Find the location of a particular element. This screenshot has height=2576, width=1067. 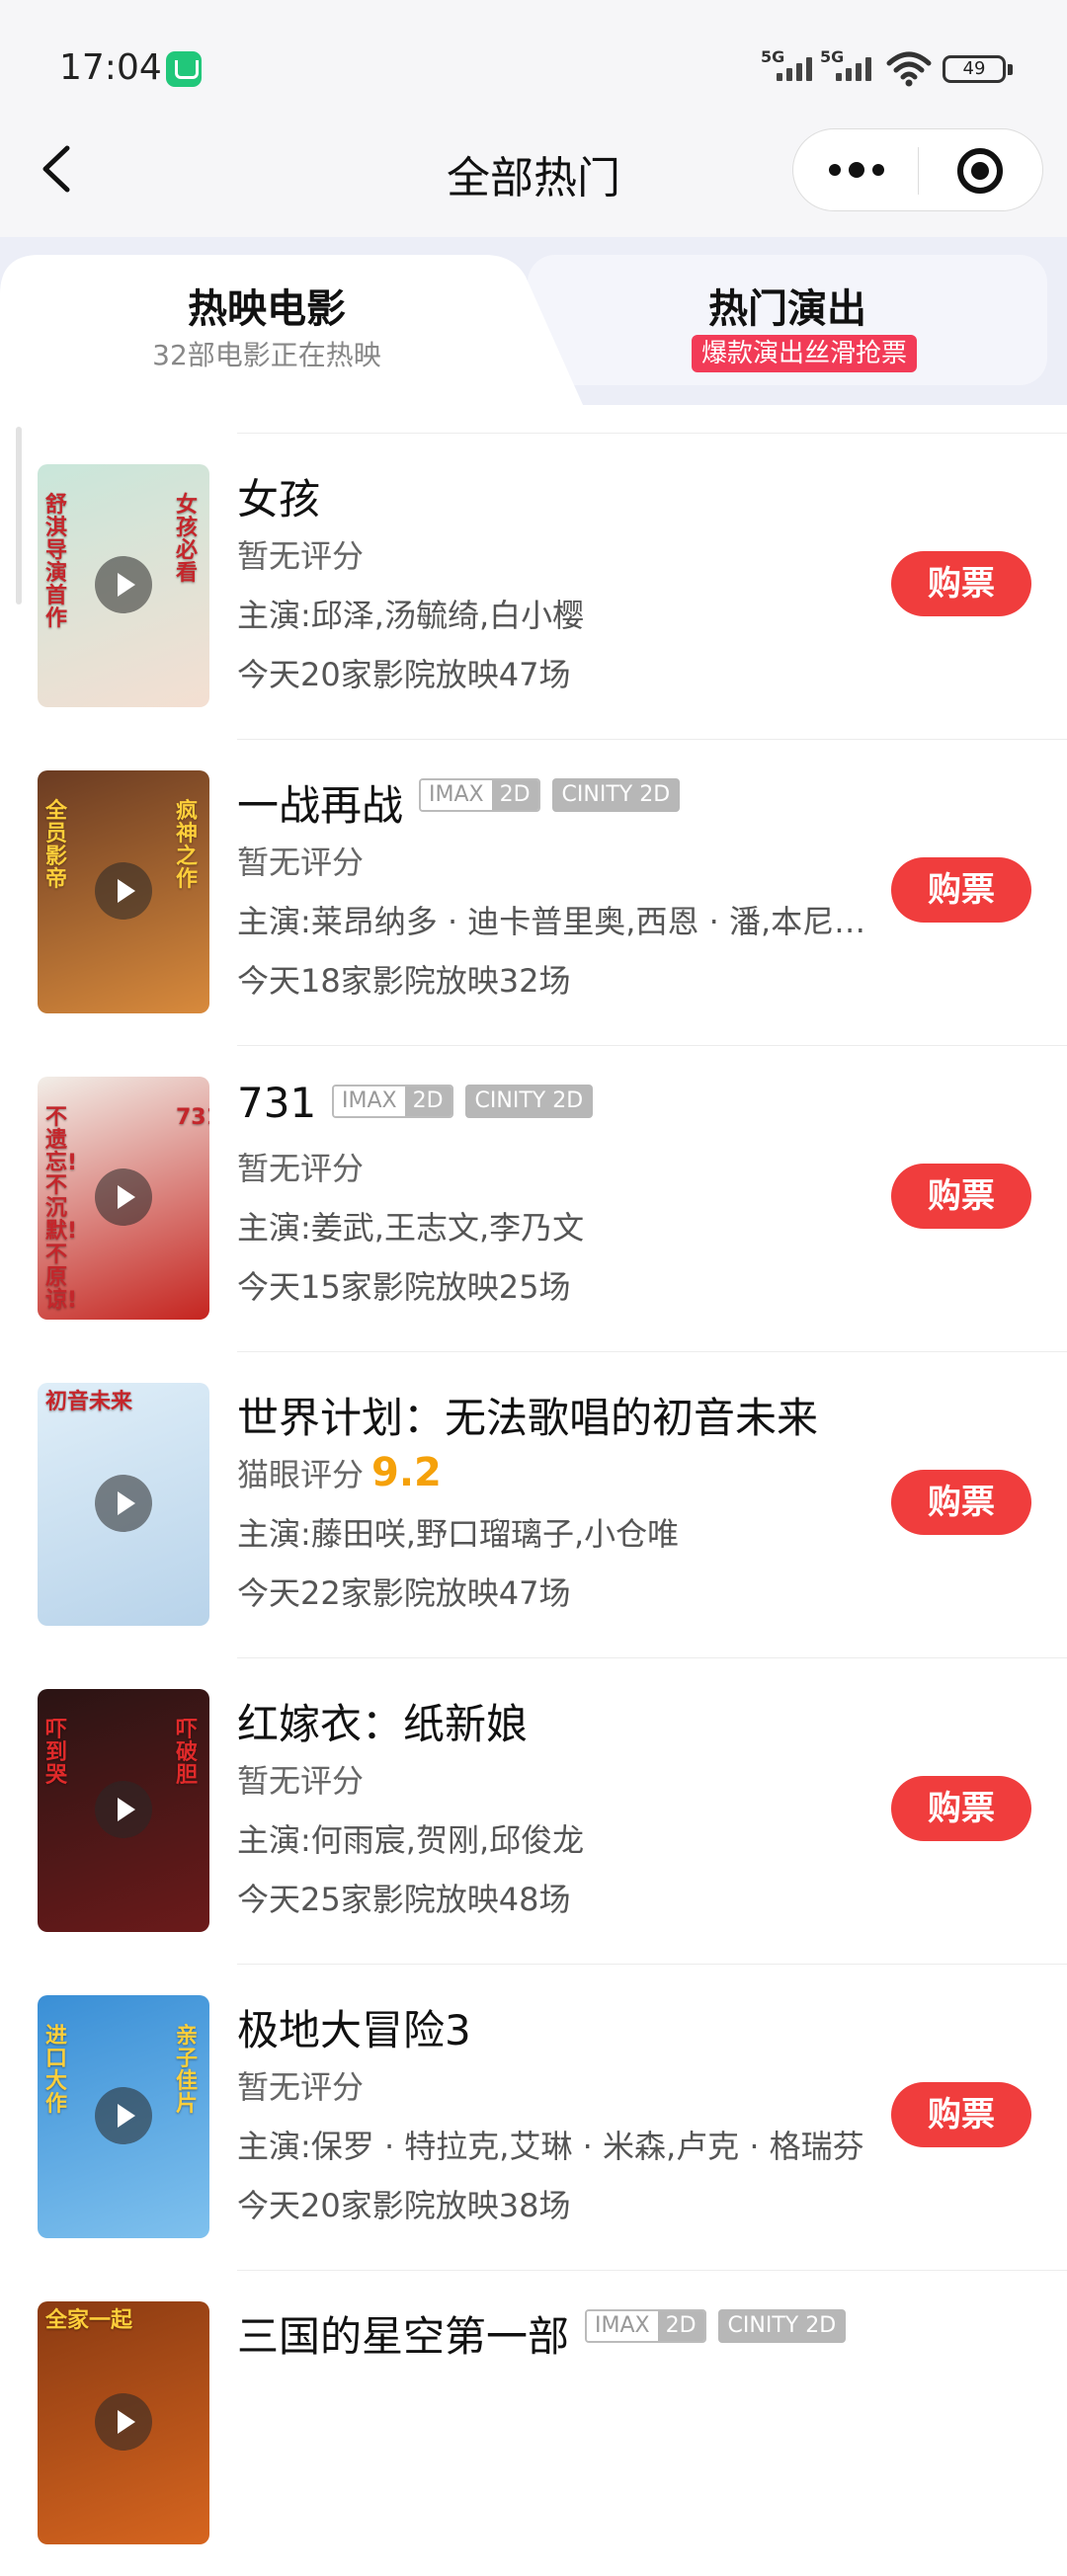

movie-showtimes: 今天20家影院放映38场 is located at coordinates (404, 2205).